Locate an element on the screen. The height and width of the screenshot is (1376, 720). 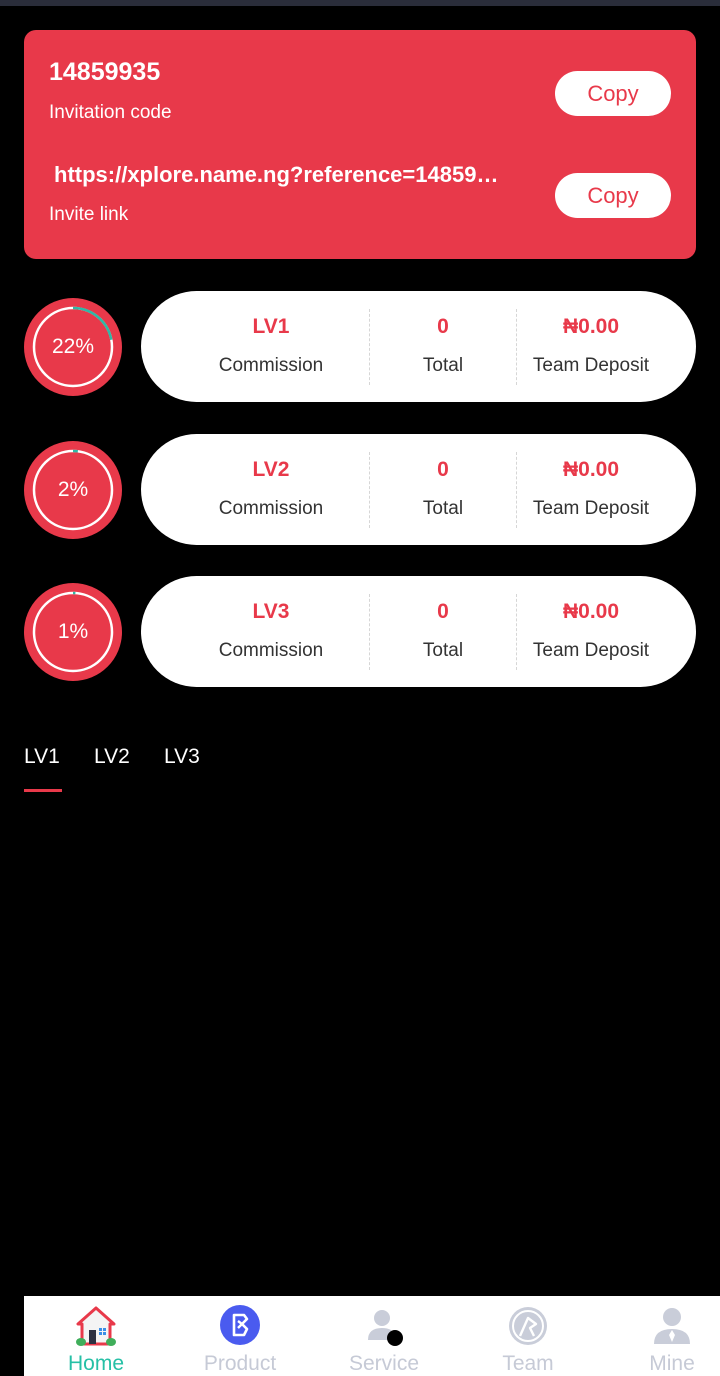
nav-label-product: Product is located at coordinates (240, 1363).